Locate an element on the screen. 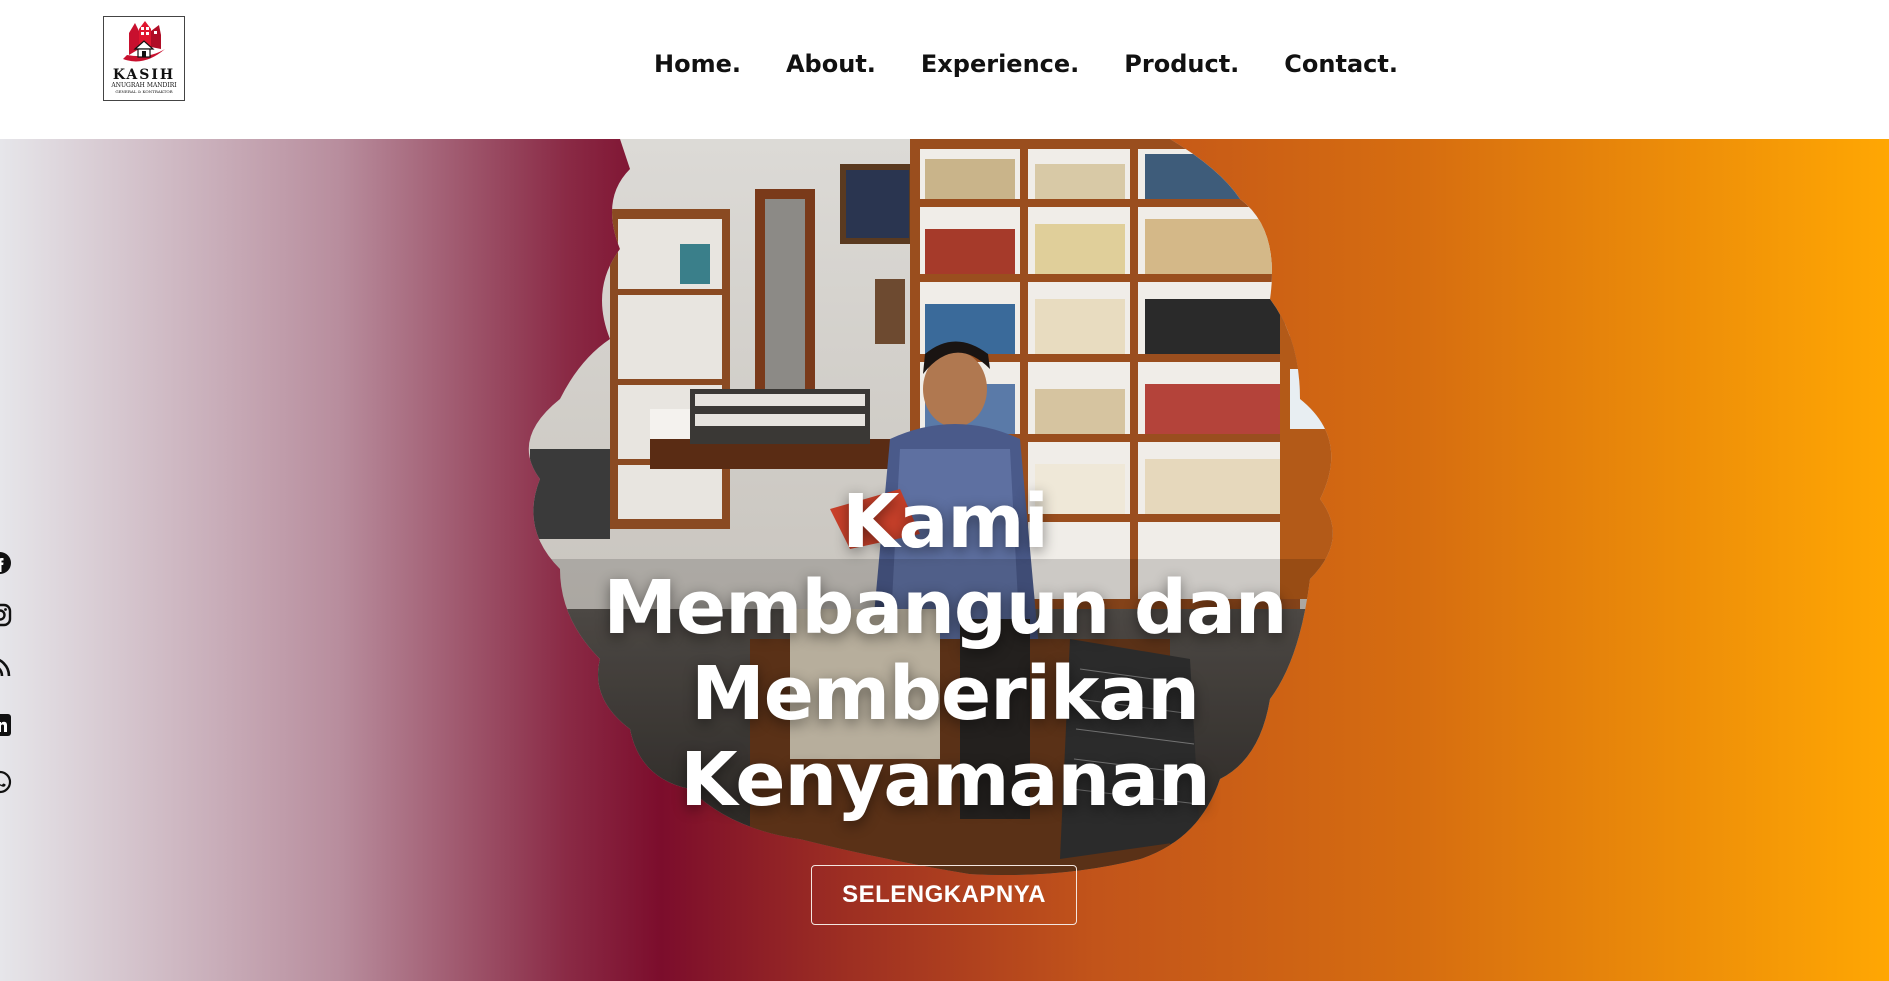  nav-contact: Contact. is located at coordinates (1341, 64).